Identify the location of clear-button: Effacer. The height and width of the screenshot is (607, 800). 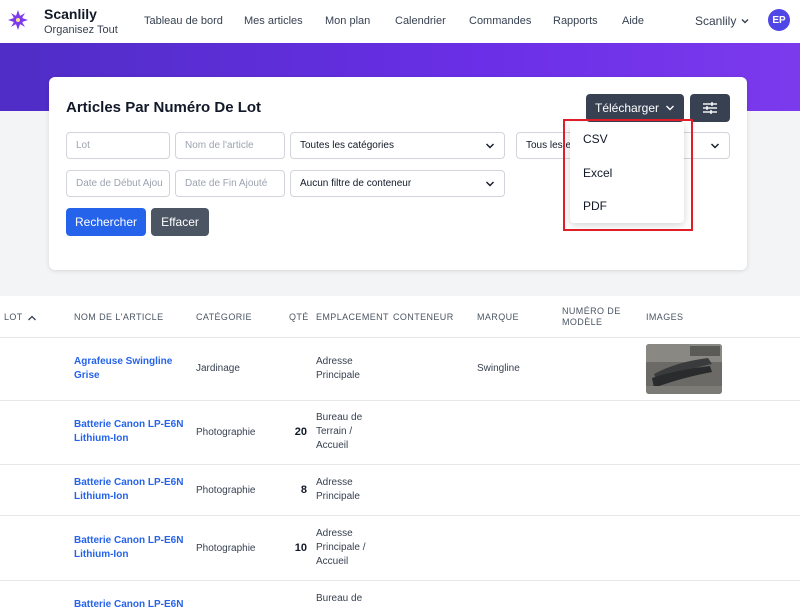
(180, 222).